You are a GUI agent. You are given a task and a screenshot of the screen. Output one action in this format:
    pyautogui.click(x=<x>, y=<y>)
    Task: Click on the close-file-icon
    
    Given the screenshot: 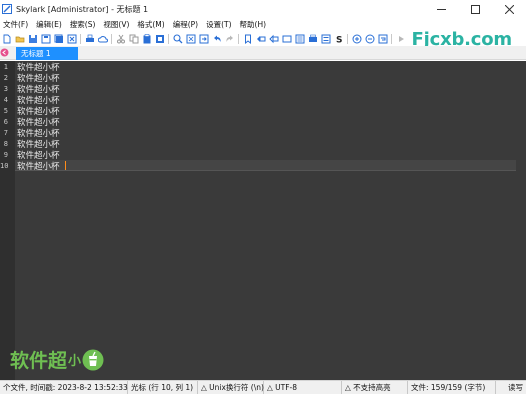 What is the action you would take?
    pyautogui.click(x=71, y=38)
    